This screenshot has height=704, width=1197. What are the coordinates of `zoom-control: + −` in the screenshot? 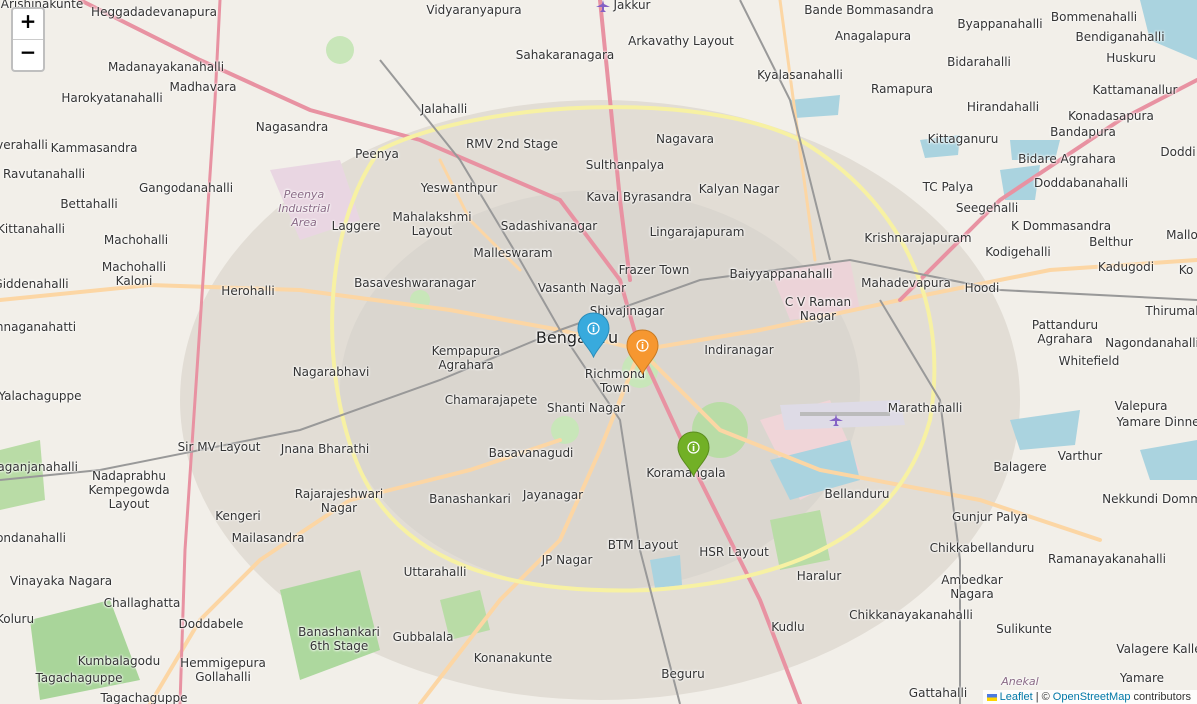 It's located at (28, 39).